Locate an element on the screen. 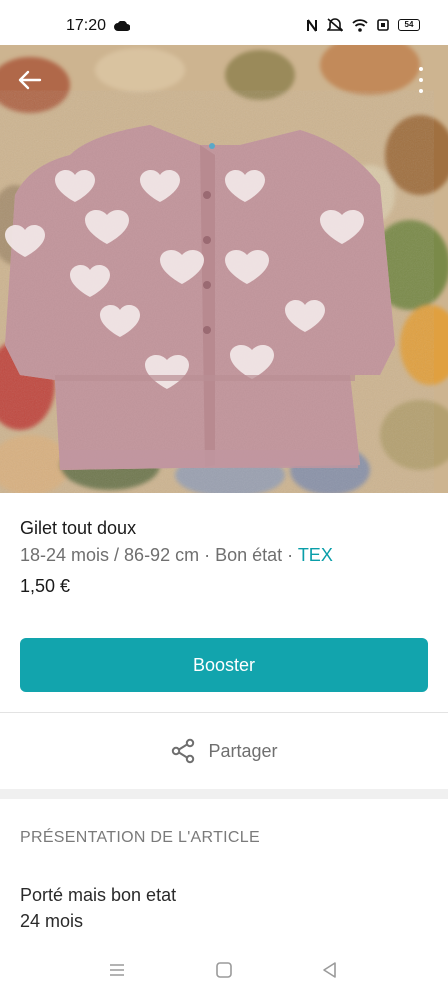 Image resolution: width=448 pixels, height=995 pixels. more-options-button is located at coordinates (421, 80).